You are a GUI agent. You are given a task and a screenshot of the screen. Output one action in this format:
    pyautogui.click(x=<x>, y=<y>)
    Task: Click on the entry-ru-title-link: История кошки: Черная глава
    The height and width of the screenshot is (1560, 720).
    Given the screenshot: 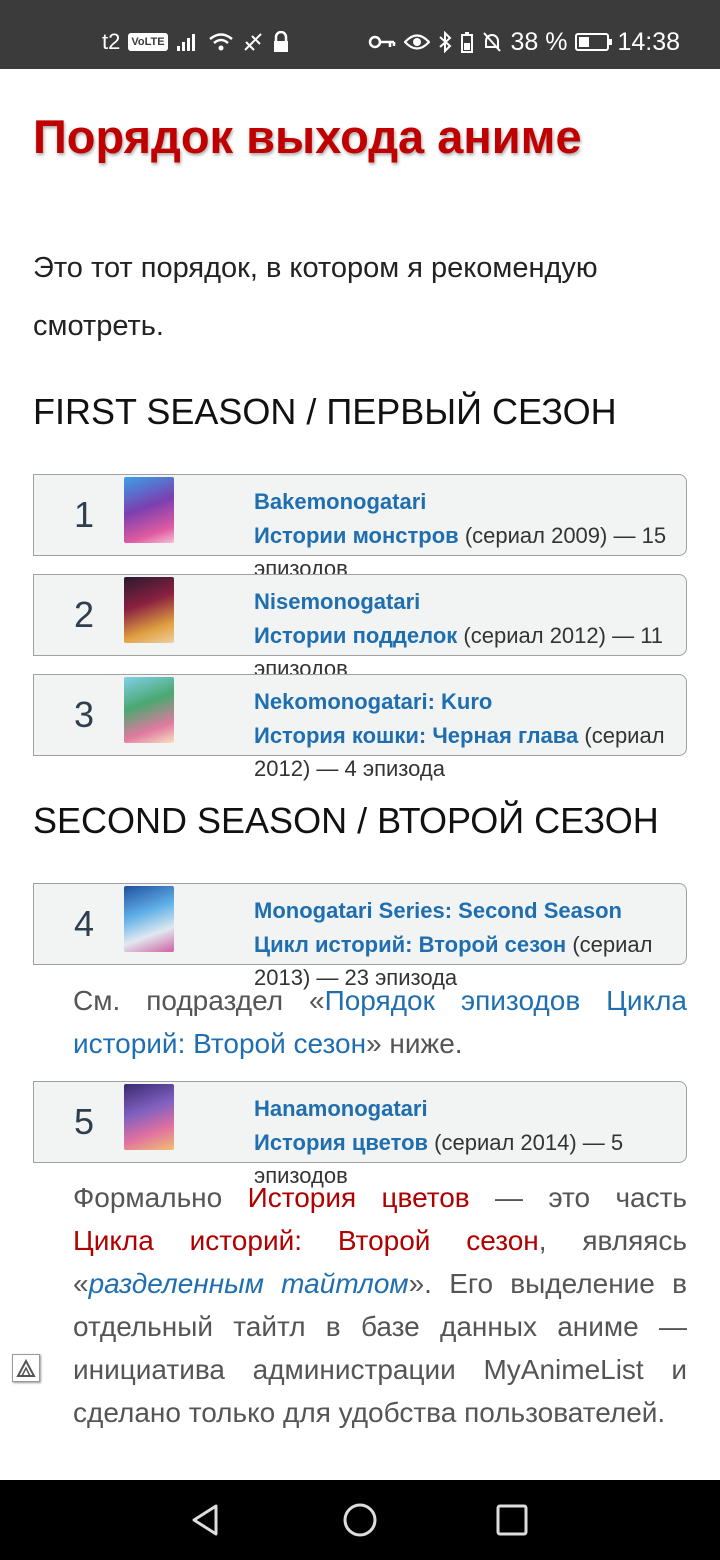 What is the action you would take?
    pyautogui.click(x=416, y=735)
    